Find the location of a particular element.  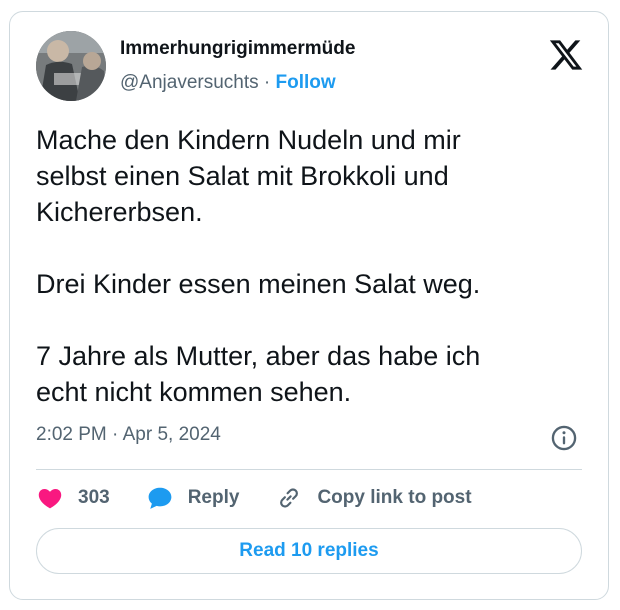

display-name: Immerhungrigimmermüde is located at coordinates (237, 49).